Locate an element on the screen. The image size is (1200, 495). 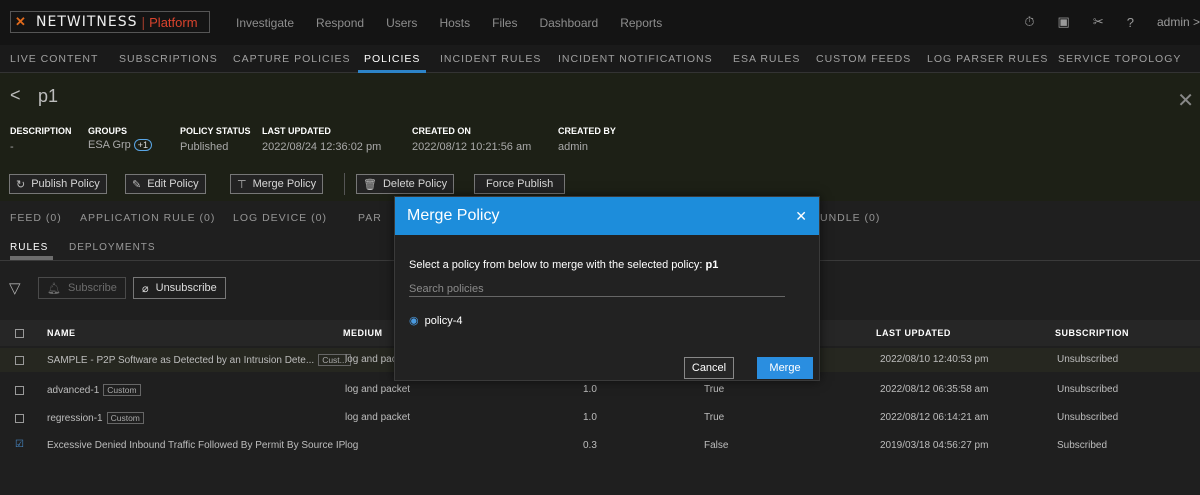
tab-subscriptions: SUBSCRIPTIONS is located at coordinates (168, 59).